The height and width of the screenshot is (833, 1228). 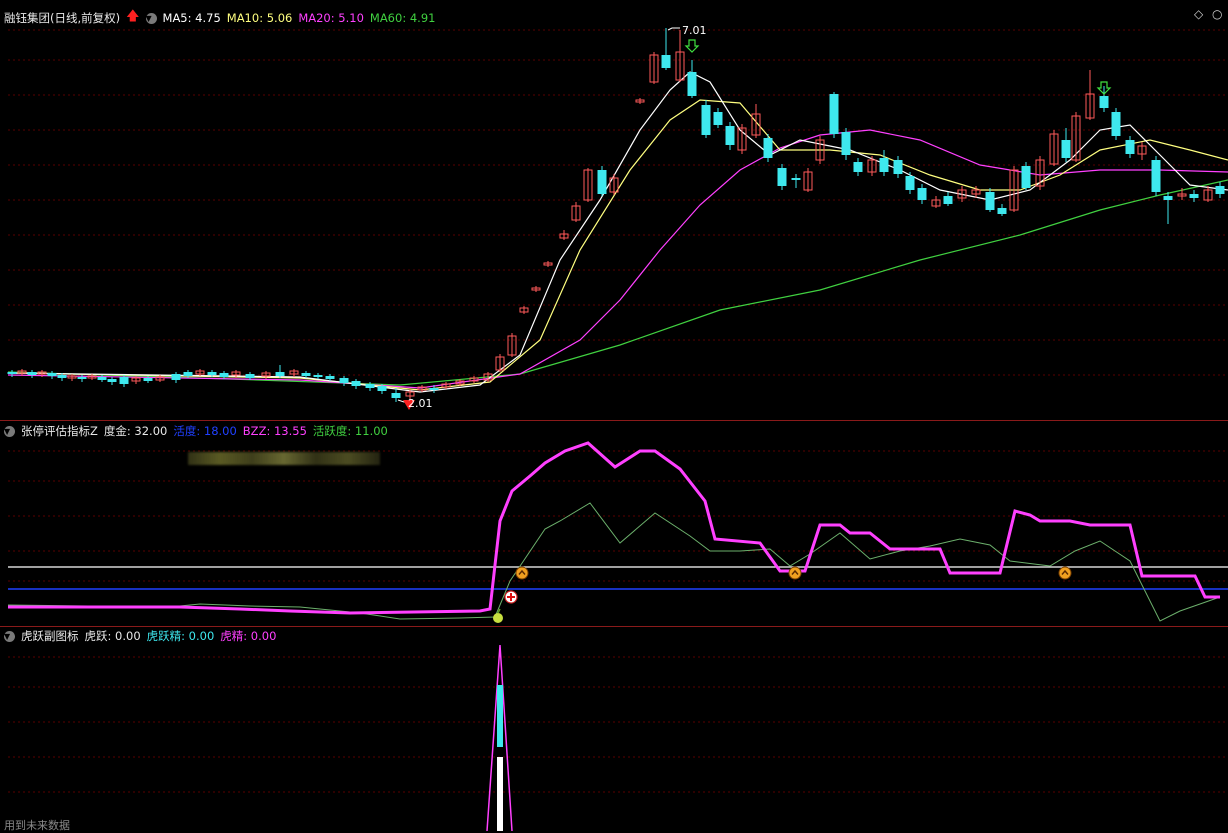 I want to click on huoyuedu-label: 活跃度: 11.00, so click(x=350, y=431).